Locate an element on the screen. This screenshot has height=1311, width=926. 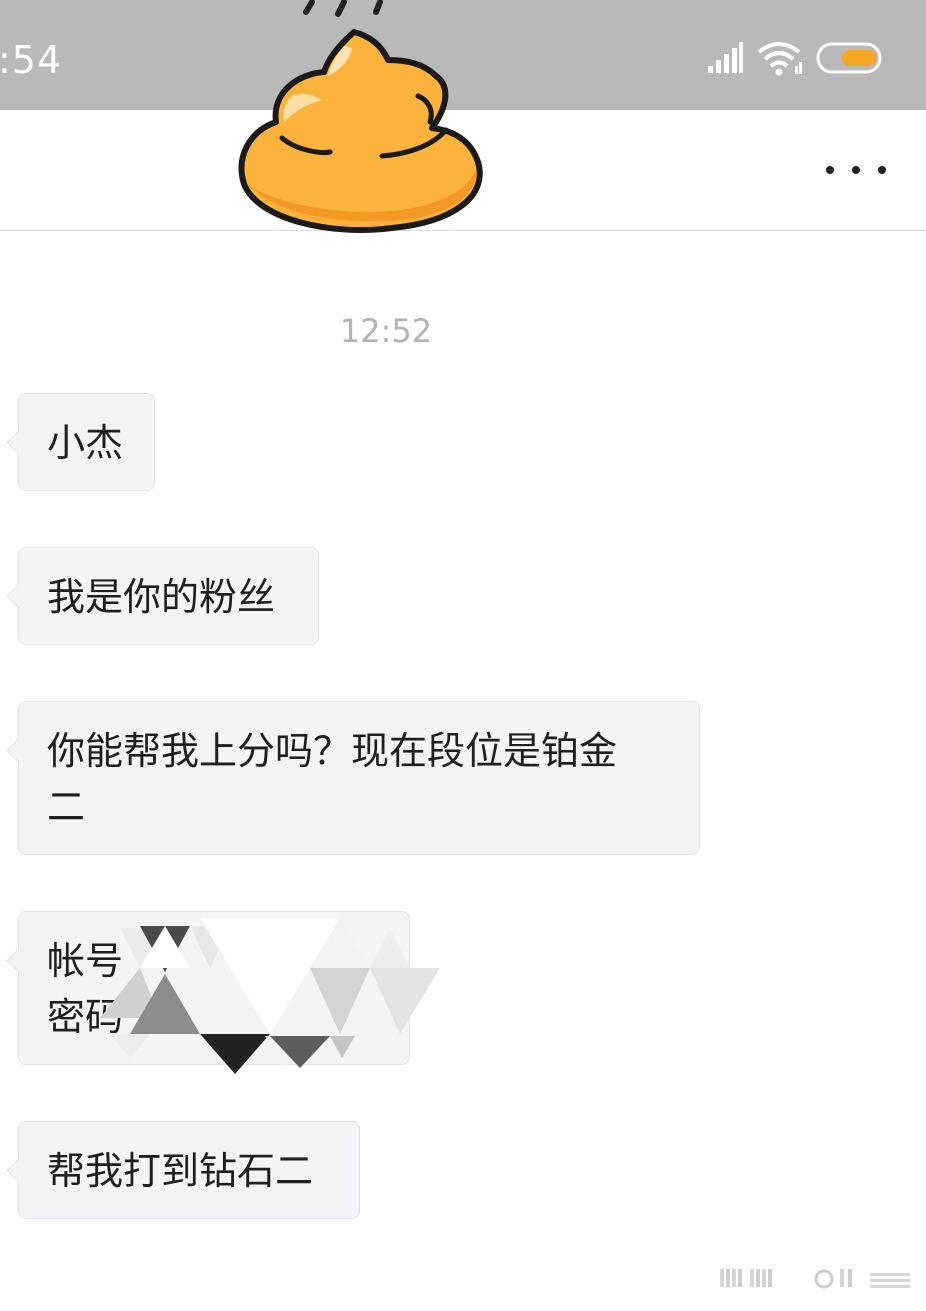
message-text: 我是你的粉丝 is located at coordinates (161, 597).